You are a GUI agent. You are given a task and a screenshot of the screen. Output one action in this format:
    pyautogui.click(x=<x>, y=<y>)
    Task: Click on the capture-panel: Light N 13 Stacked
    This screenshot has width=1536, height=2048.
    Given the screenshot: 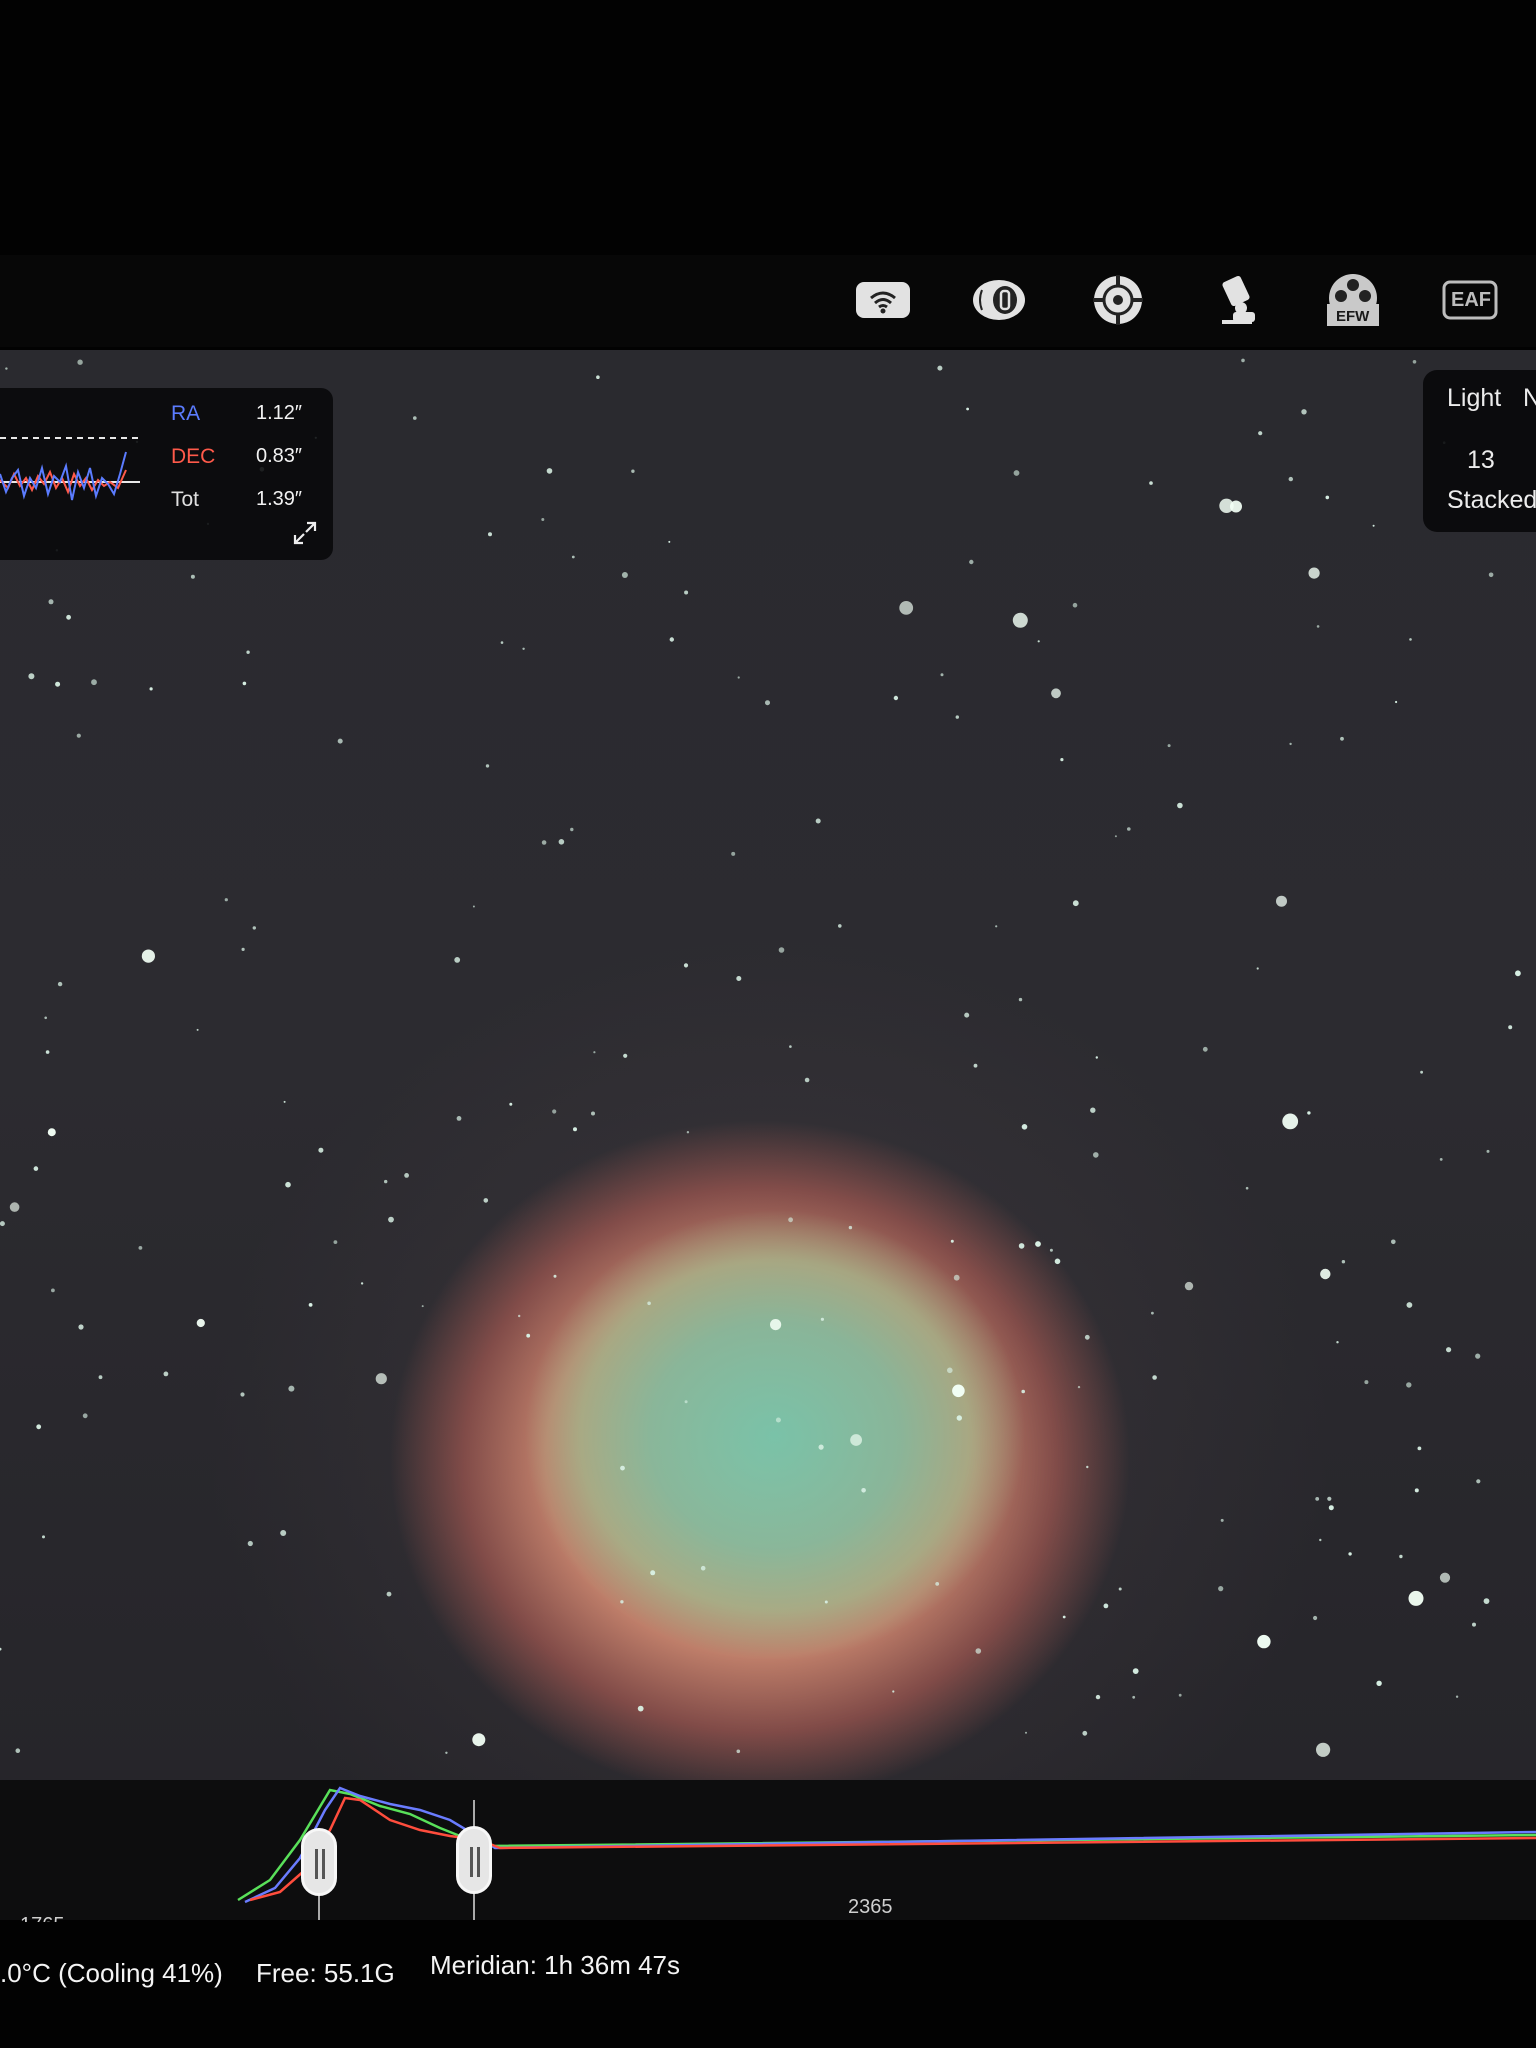 What is the action you would take?
    pyautogui.click(x=1479, y=451)
    